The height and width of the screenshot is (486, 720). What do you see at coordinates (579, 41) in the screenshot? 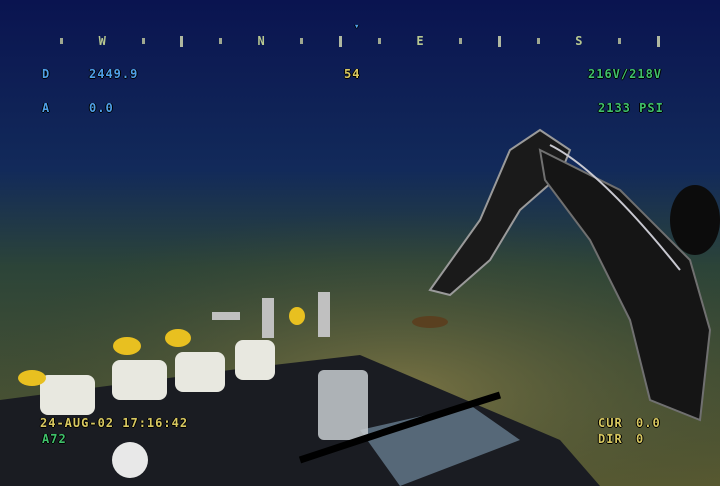
I see `compass-label-s: S` at bounding box center [579, 41].